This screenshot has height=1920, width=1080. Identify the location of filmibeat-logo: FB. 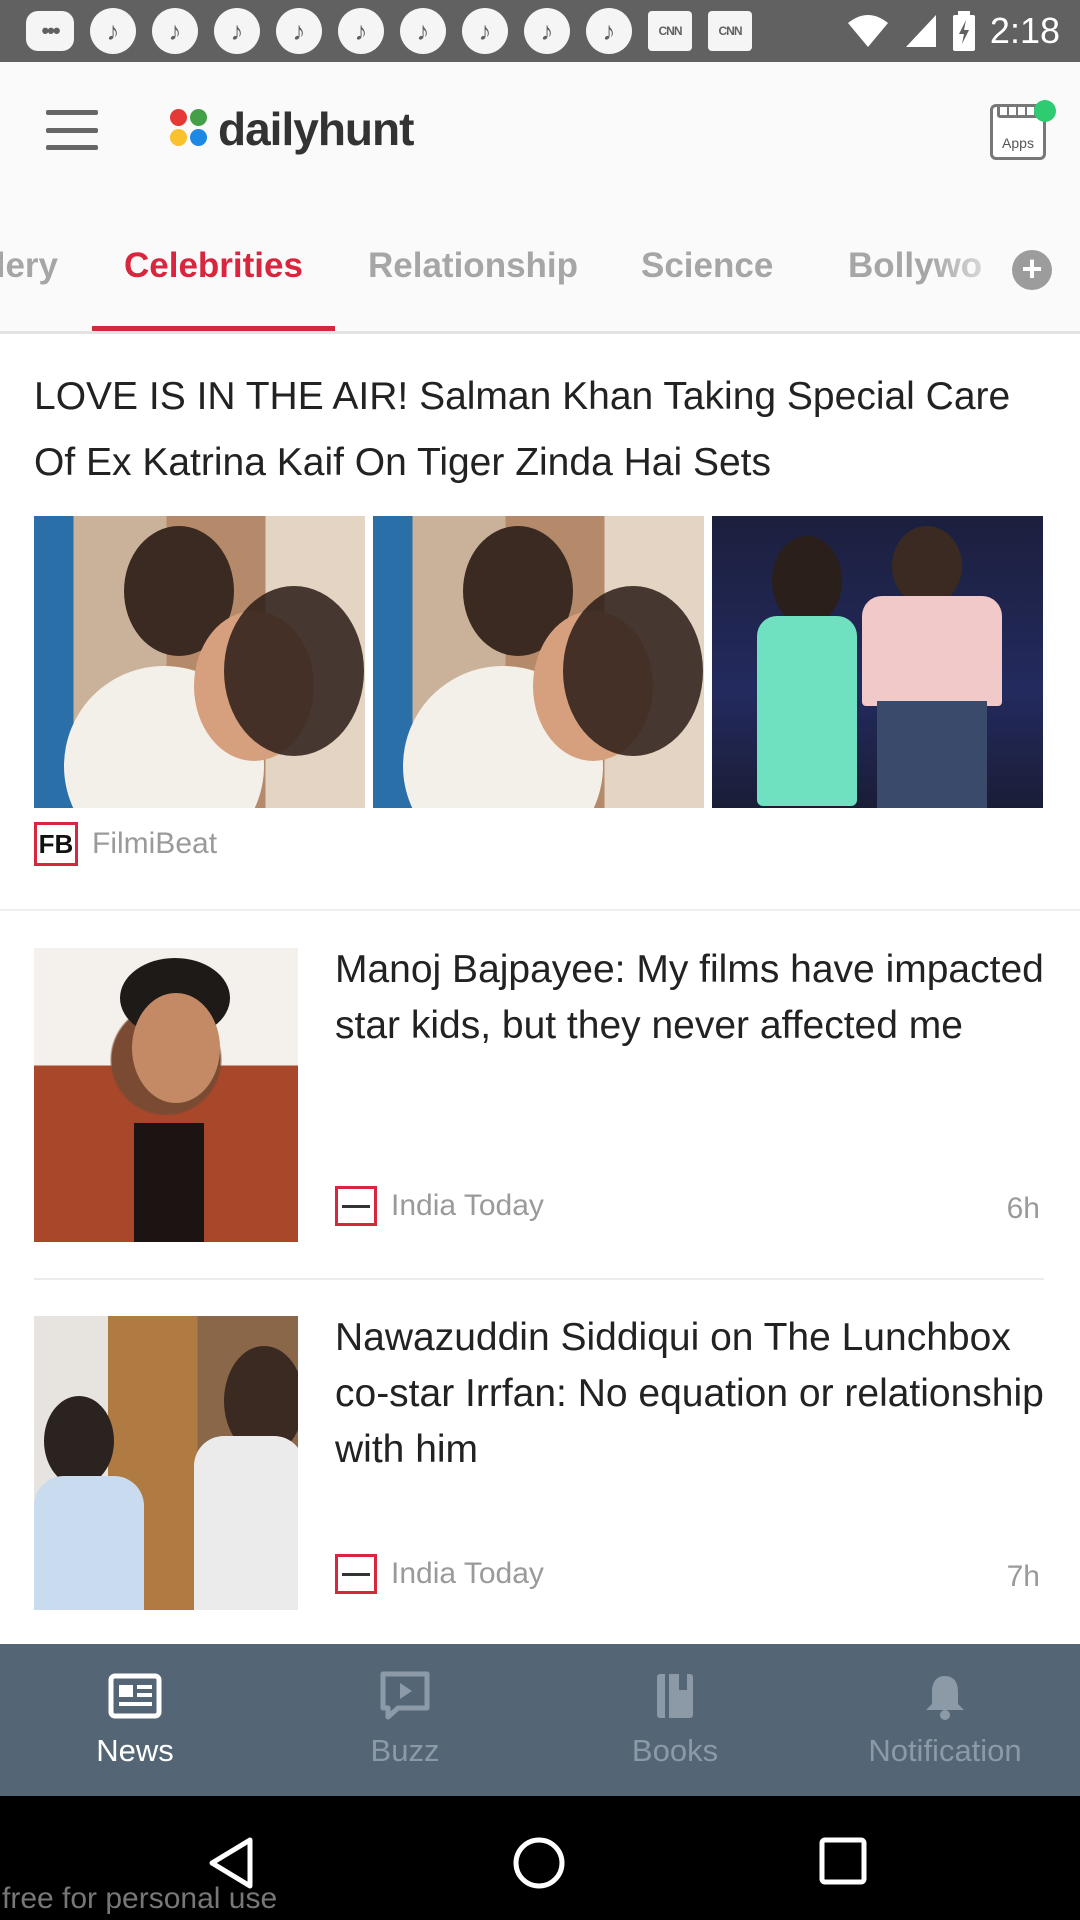
(56, 844).